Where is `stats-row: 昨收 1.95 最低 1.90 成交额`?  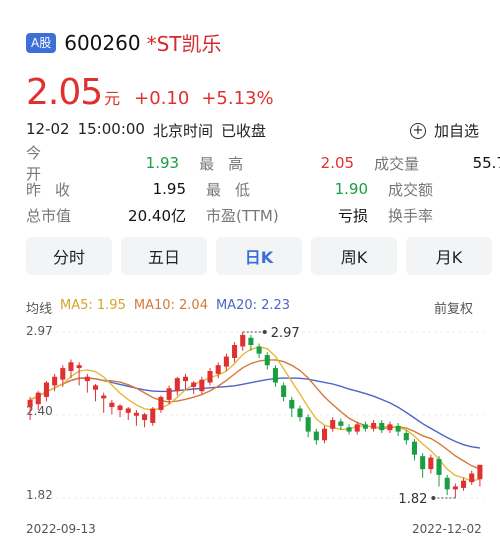
stats-row: 昨收 1.95 最低 1.90 成交额 is located at coordinates (263, 189).